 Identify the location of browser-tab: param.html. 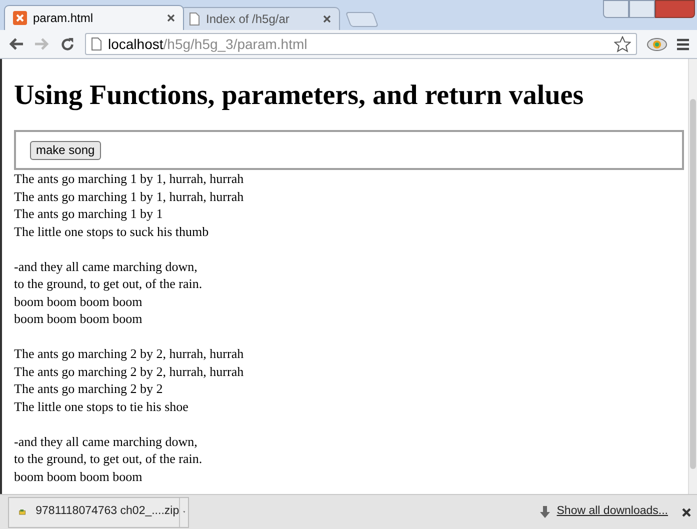
(94, 17).